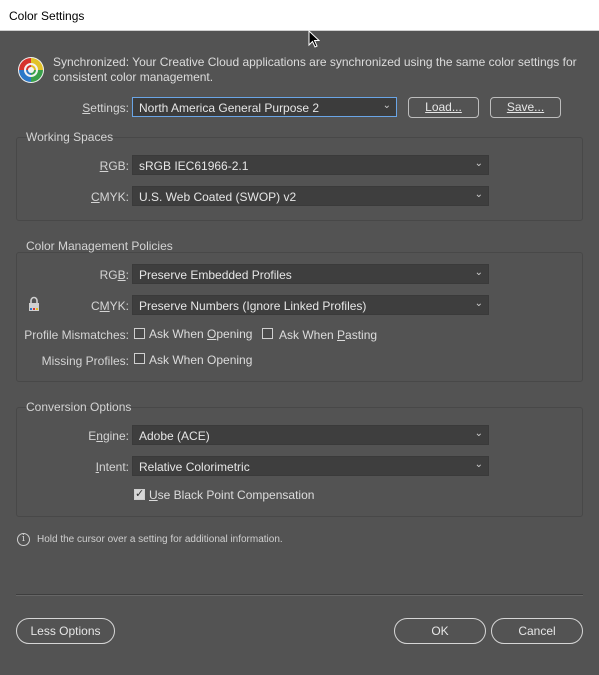 The image size is (599, 675). I want to click on lock-icon, so click(34, 303).